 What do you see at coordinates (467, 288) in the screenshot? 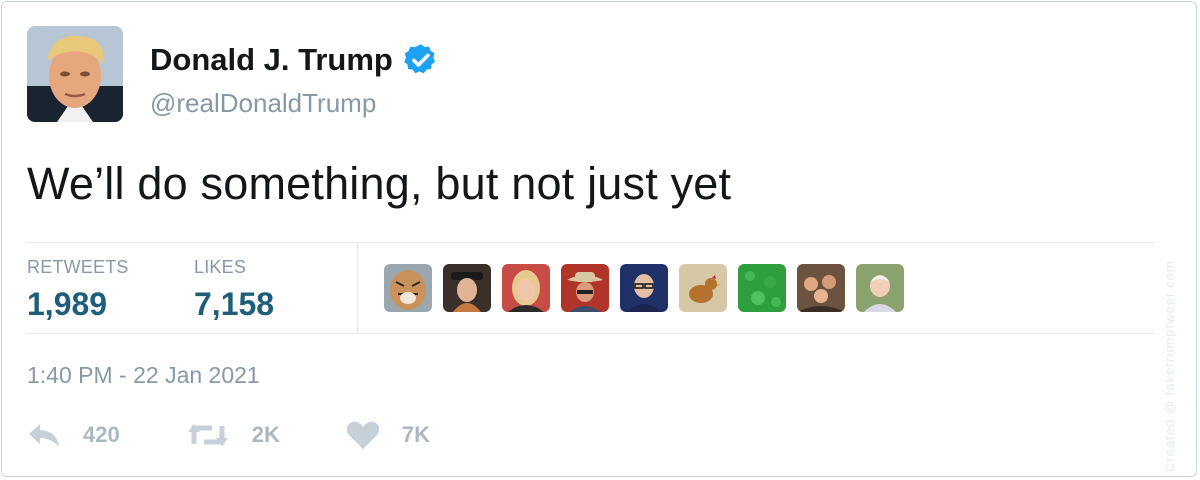
I see `liker-avatar-person-hat` at bounding box center [467, 288].